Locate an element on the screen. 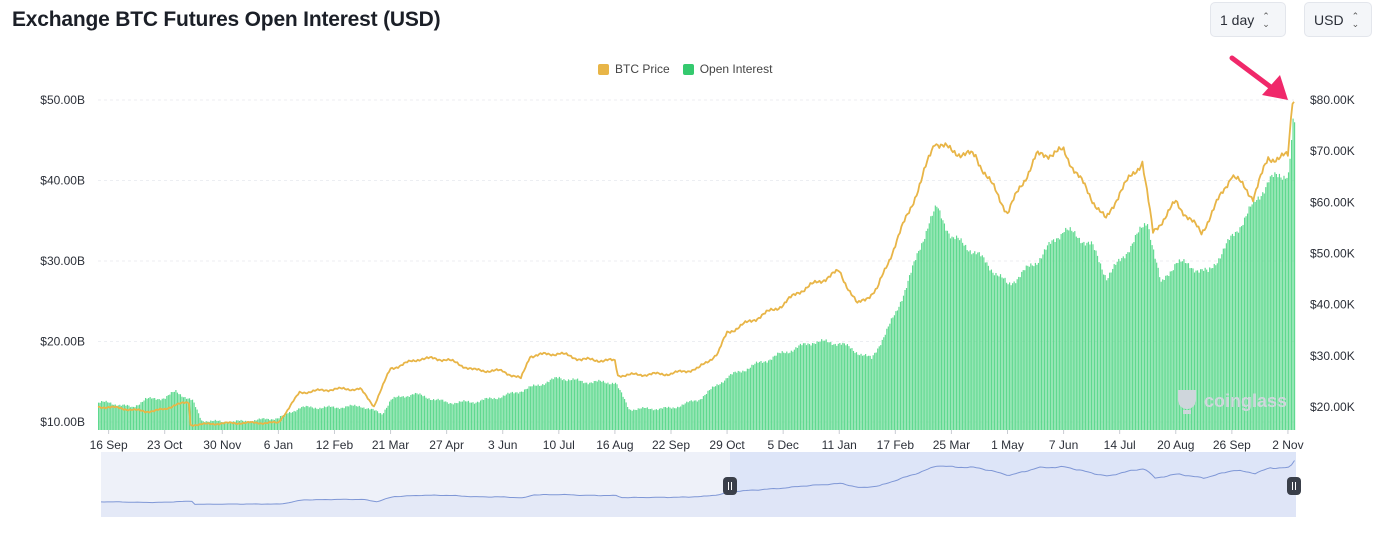 This screenshot has height=536, width=1375. x-tick-label: 14 Jul is located at coordinates (1120, 445).